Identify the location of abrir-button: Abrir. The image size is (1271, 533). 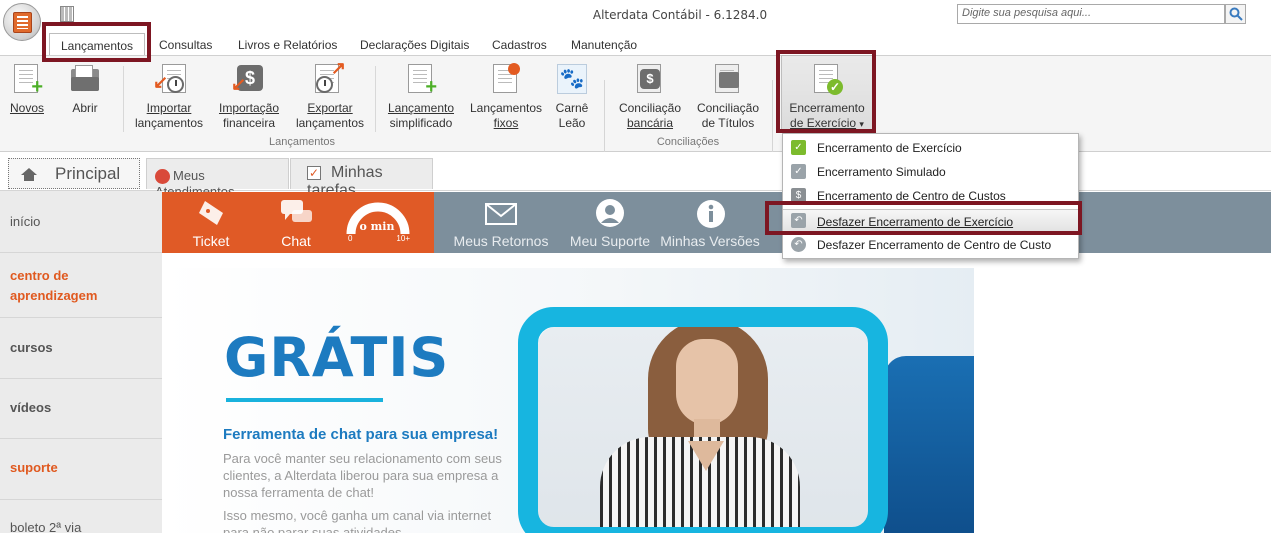
(85, 89).